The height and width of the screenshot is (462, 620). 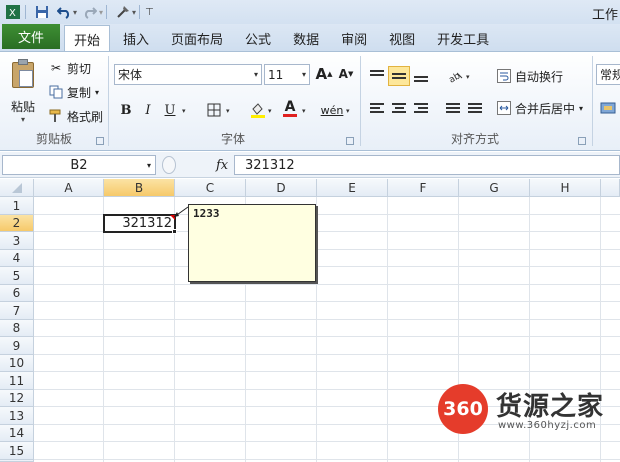 What do you see at coordinates (423, 188) in the screenshot?
I see `column-header-f: F` at bounding box center [423, 188].